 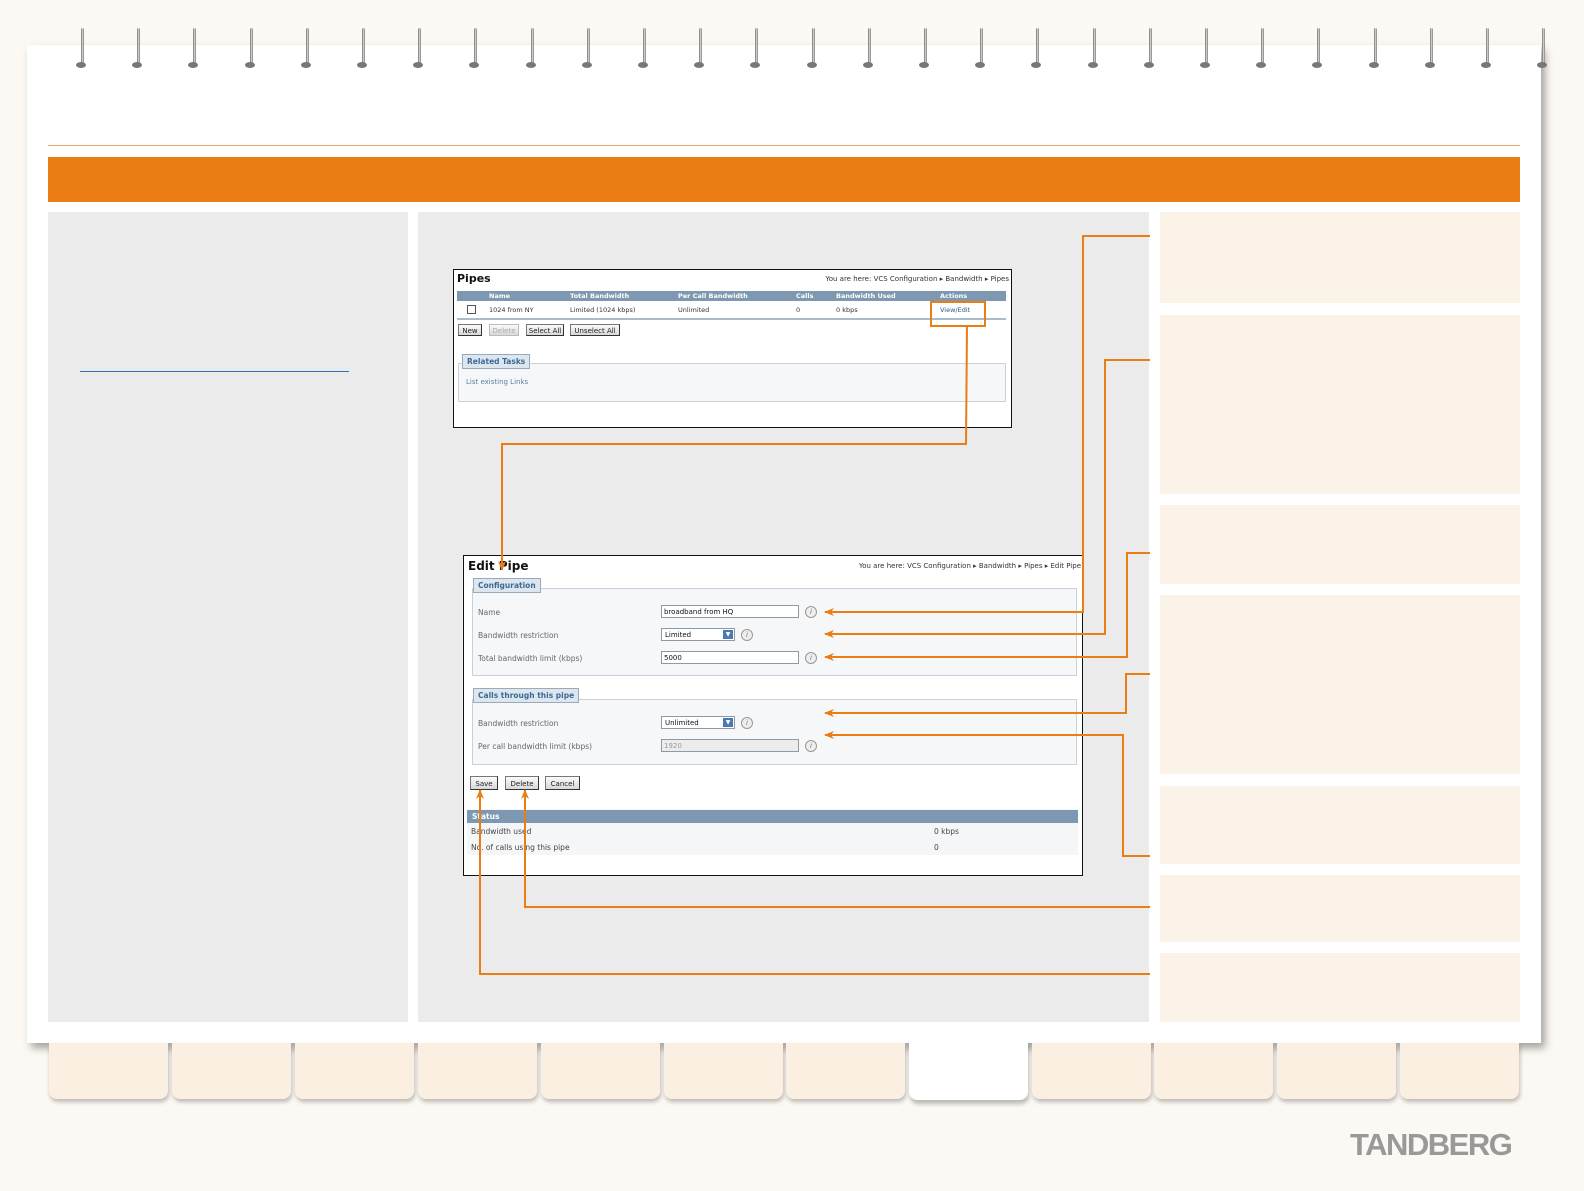 What do you see at coordinates (987, 498) in the screenshot?
I see `callout-restriction` at bounding box center [987, 498].